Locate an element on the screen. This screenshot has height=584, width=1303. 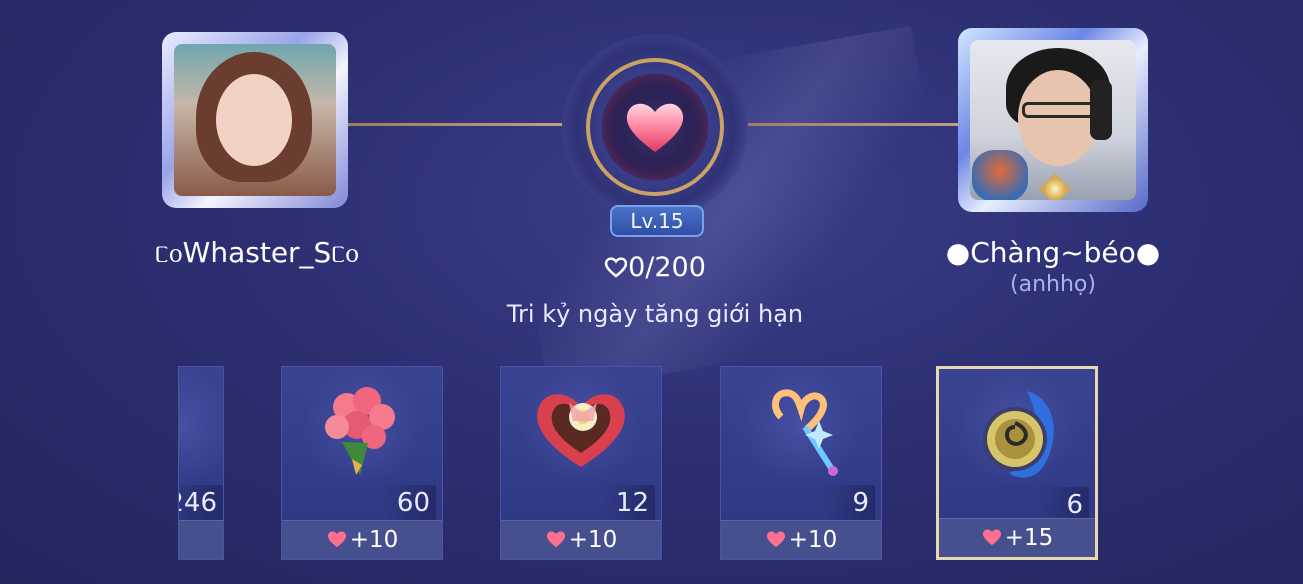
gift-bonus: +15 is located at coordinates (1017, 537).